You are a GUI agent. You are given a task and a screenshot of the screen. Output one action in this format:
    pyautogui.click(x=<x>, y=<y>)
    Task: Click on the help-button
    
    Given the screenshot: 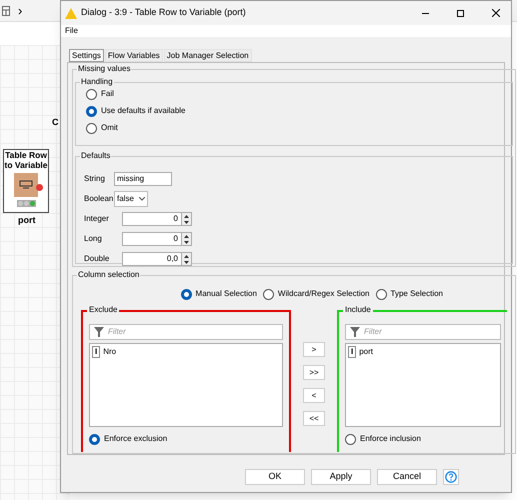 What is the action you would take?
    pyautogui.click(x=451, y=477)
    